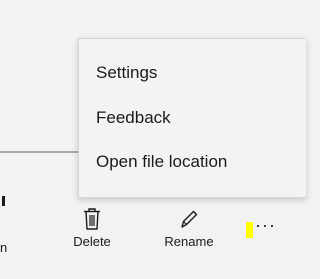 Image resolution: width=320 pixels, height=279 pixels. What do you see at coordinates (92, 241) in the screenshot?
I see `delete-label: Delete` at bounding box center [92, 241].